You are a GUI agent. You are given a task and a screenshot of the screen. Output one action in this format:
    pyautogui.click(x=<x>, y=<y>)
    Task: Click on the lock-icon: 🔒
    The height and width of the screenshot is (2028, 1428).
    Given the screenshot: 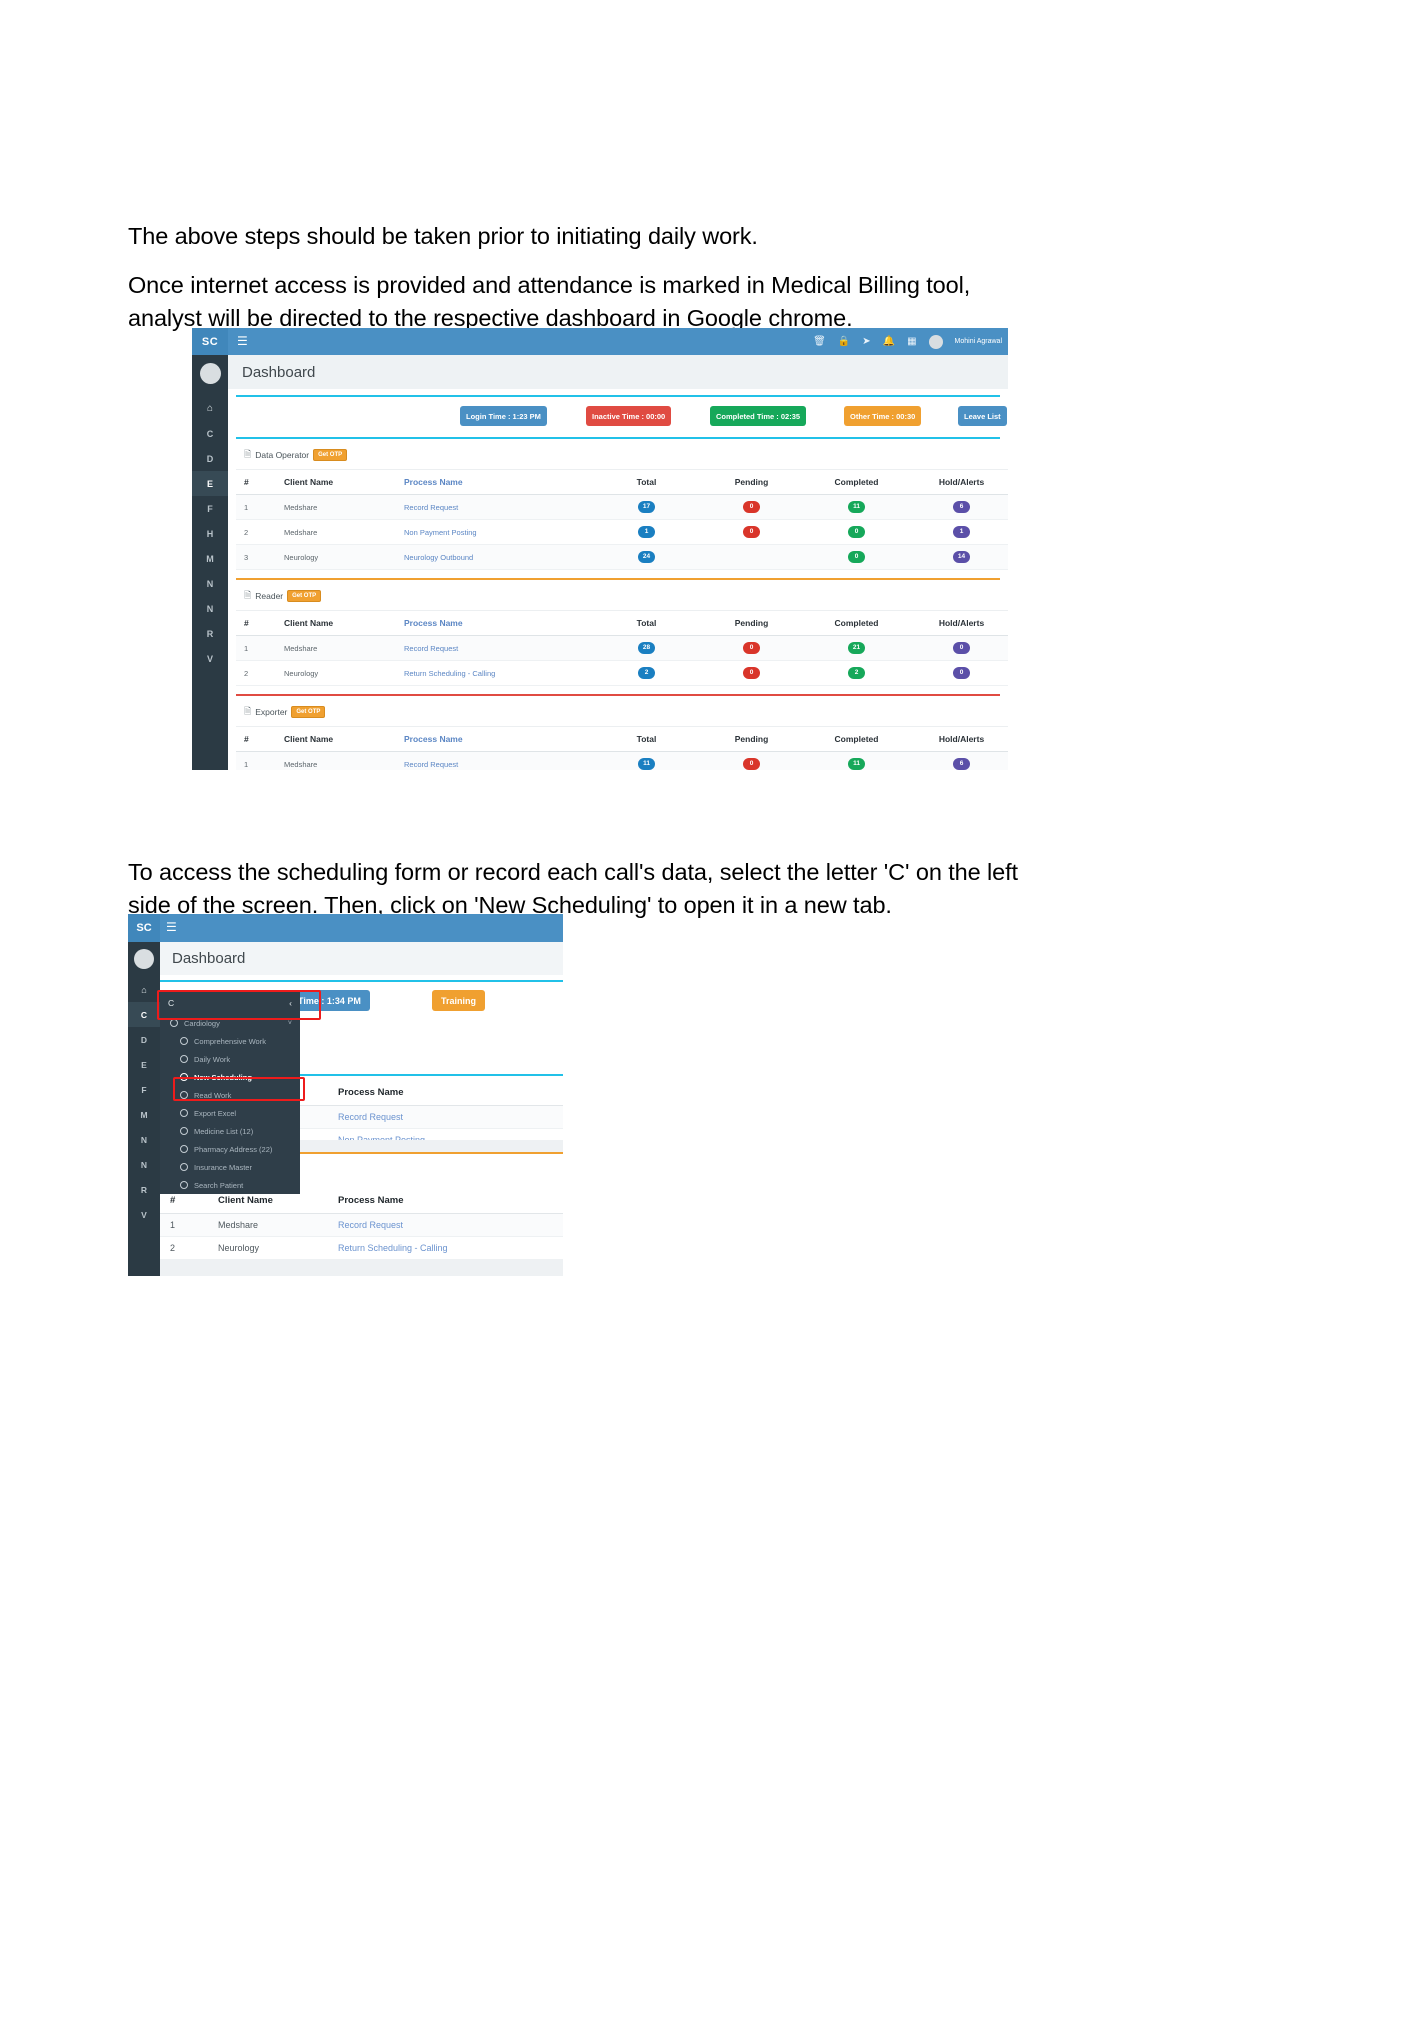 What is the action you would take?
    pyautogui.click(x=844, y=341)
    